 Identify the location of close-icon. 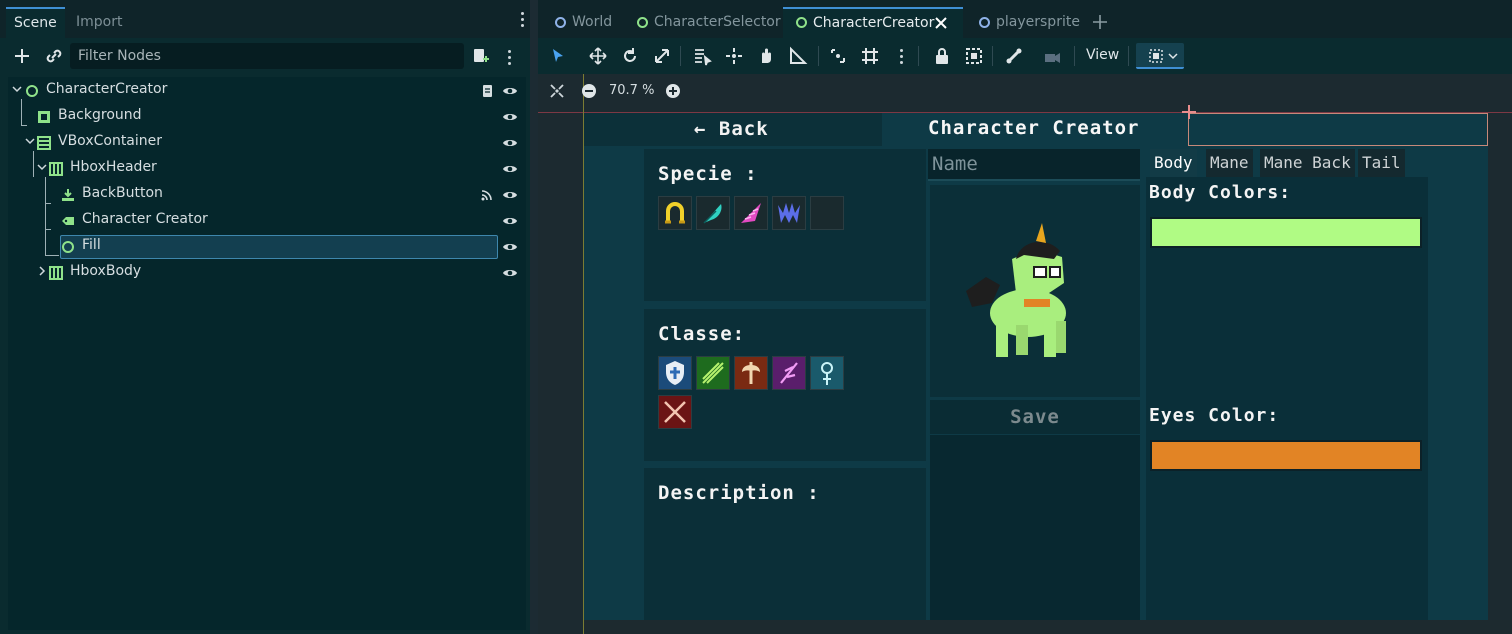
(941, 23).